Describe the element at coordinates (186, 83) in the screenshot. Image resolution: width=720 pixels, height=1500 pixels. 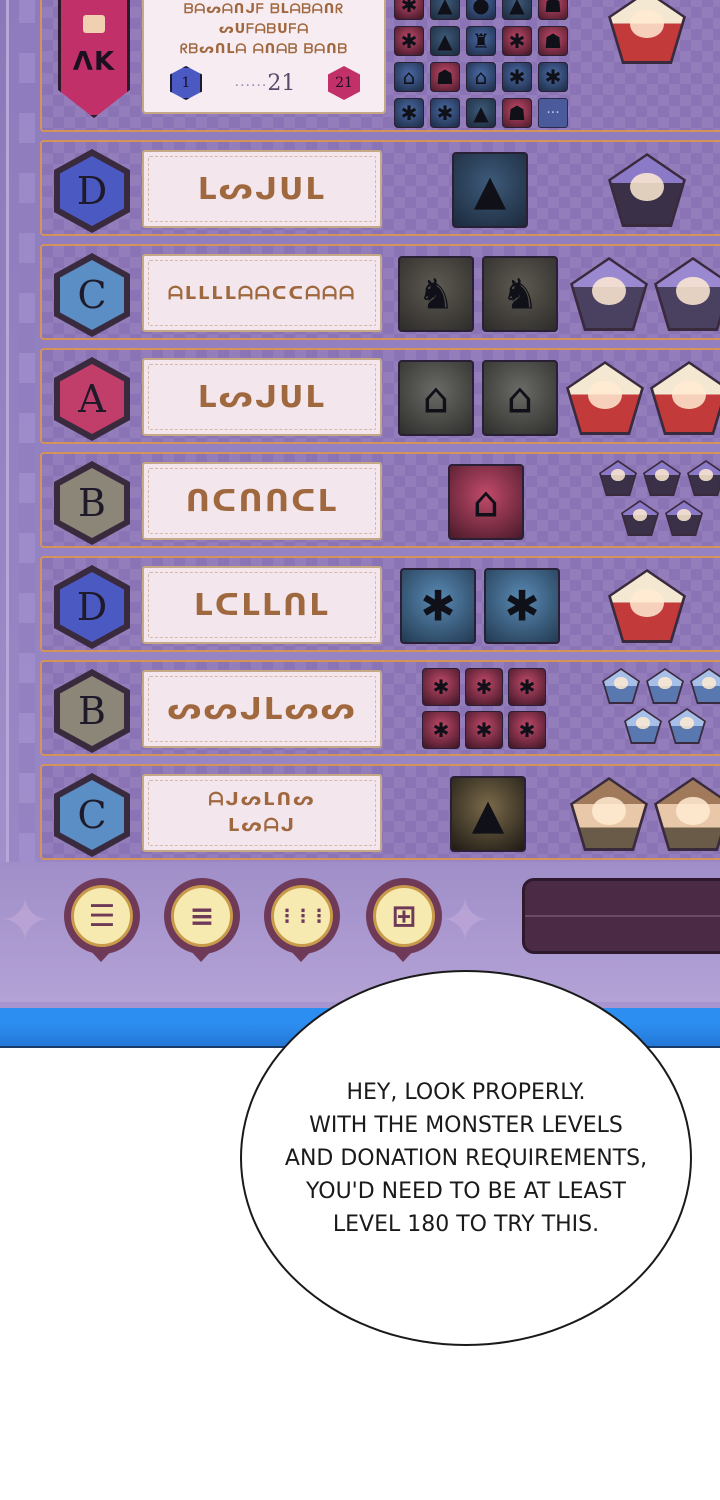
I see `pager-first-button: 1` at that location.